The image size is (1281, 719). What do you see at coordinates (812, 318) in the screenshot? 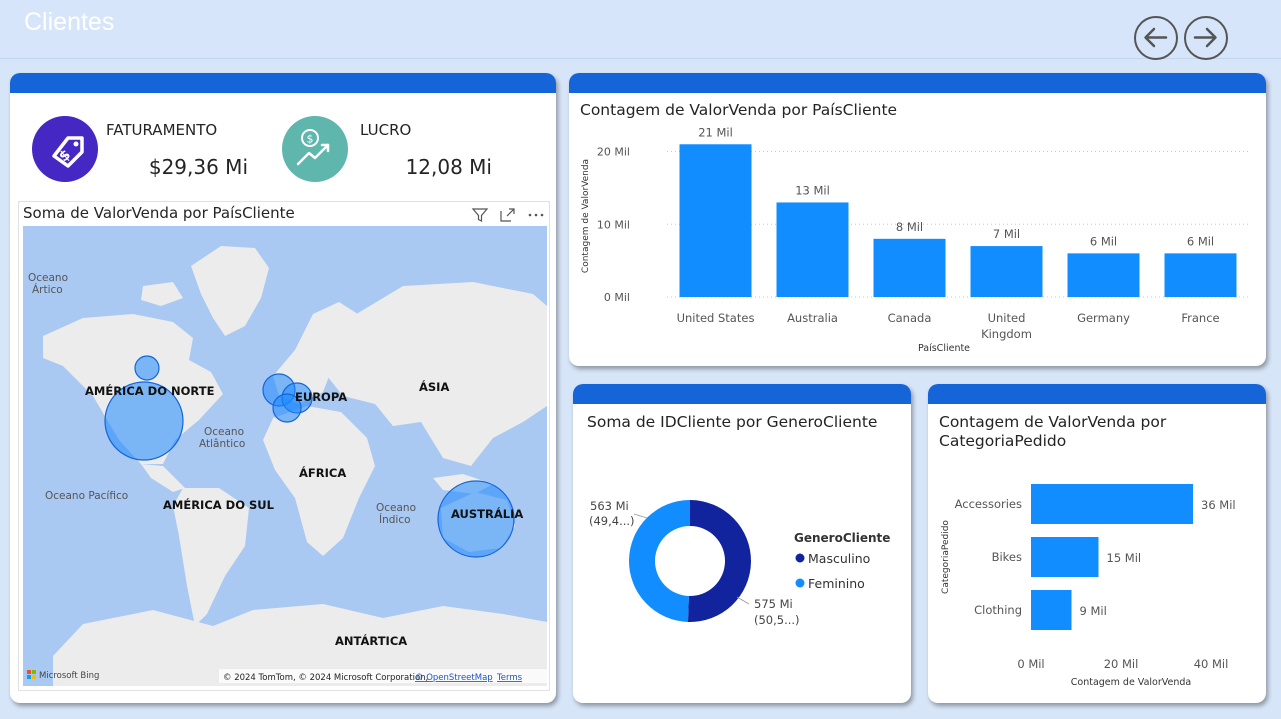
I see `x-tick-label: Australia` at bounding box center [812, 318].